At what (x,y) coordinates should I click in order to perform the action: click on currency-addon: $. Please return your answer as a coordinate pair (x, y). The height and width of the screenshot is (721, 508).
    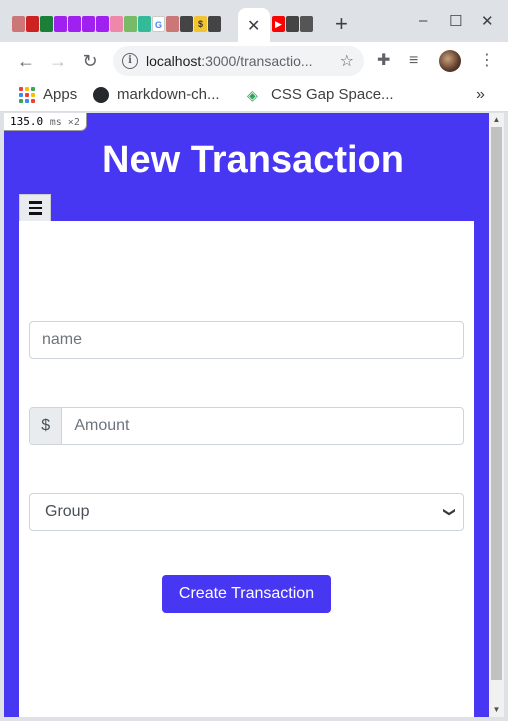
    Looking at the image, I should click on (46, 426).